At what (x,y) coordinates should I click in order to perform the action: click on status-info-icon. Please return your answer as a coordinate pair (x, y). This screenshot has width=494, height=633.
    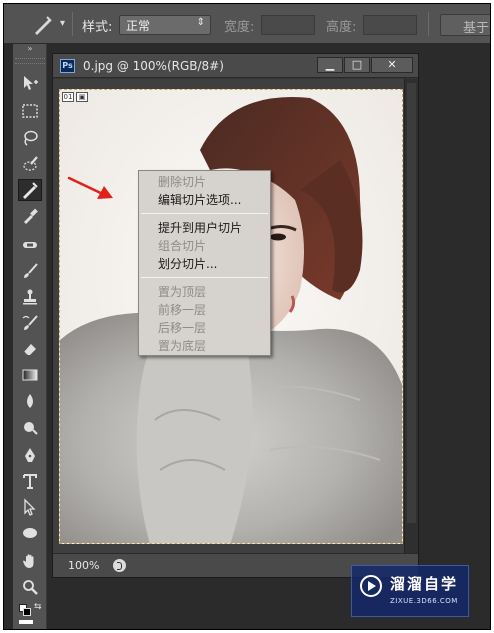
    Looking at the image, I should click on (119, 565).